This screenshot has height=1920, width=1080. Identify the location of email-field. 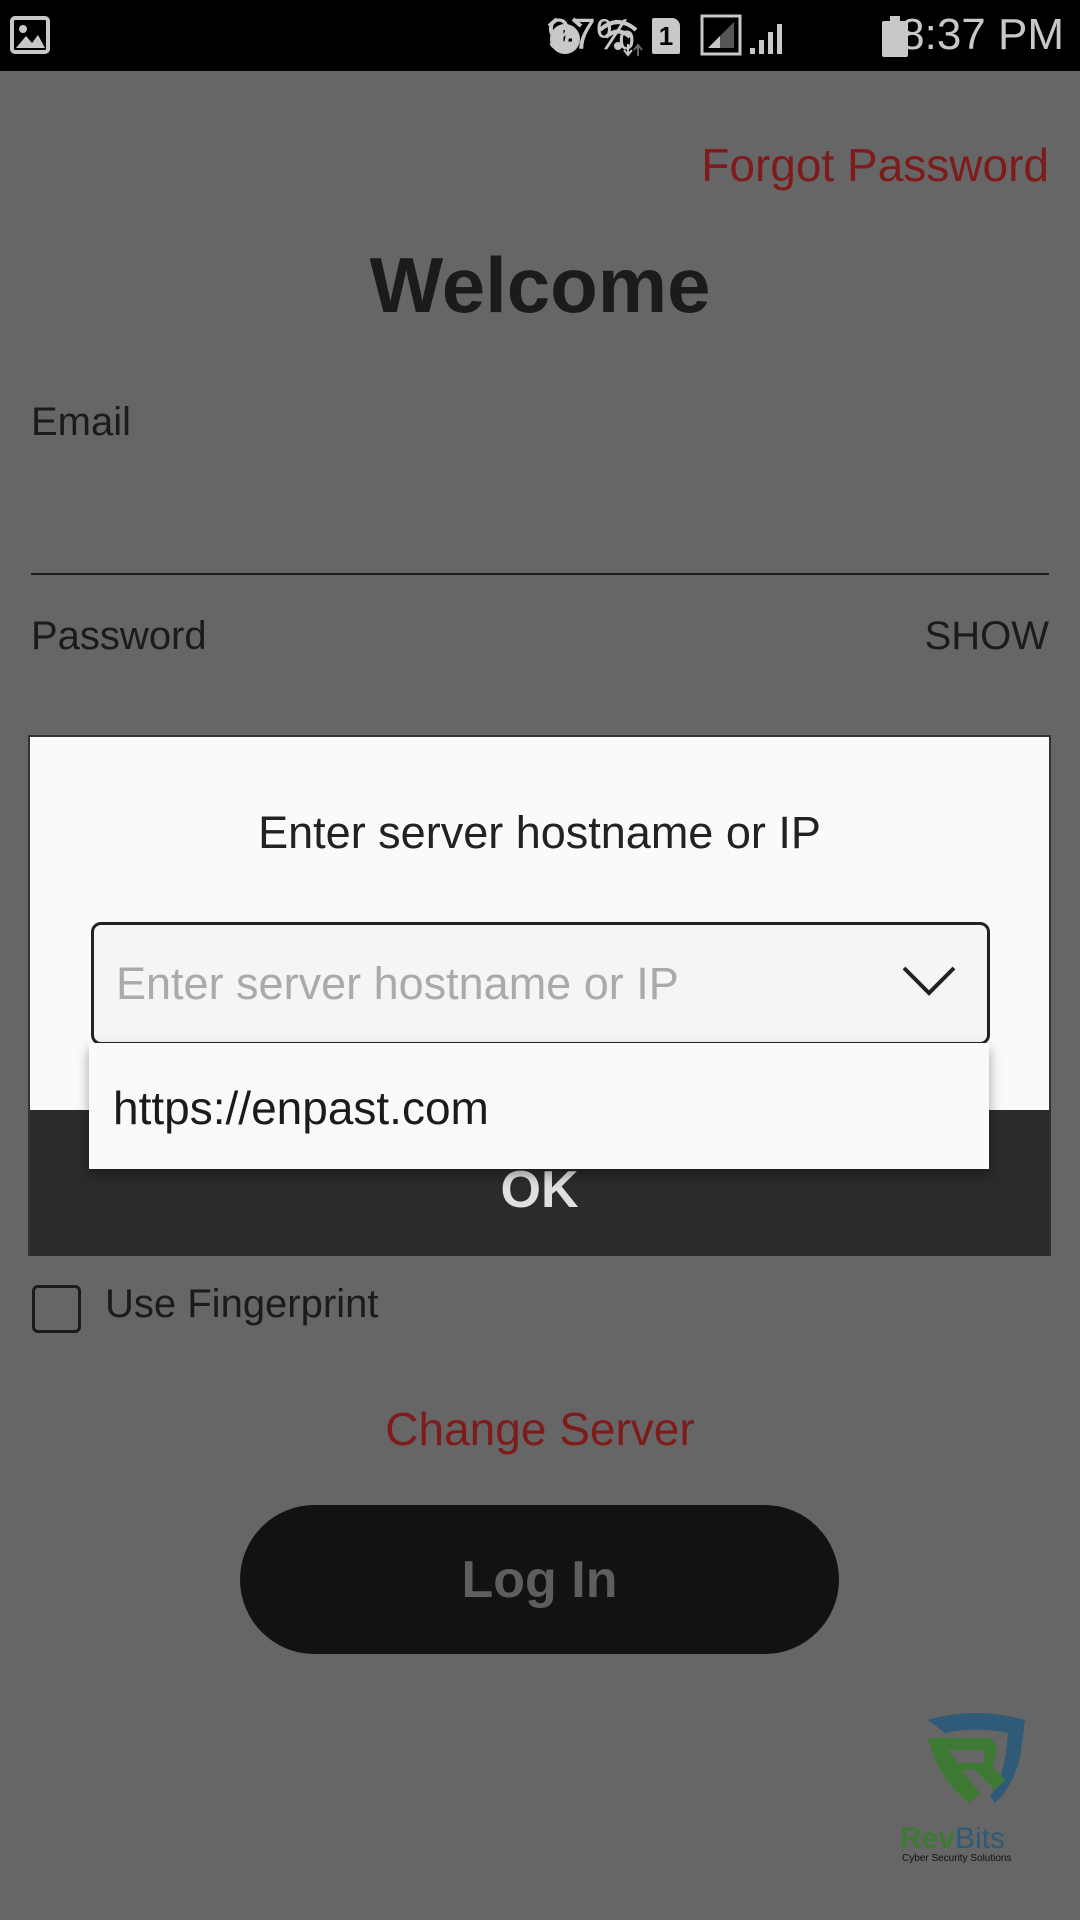
(540, 574).